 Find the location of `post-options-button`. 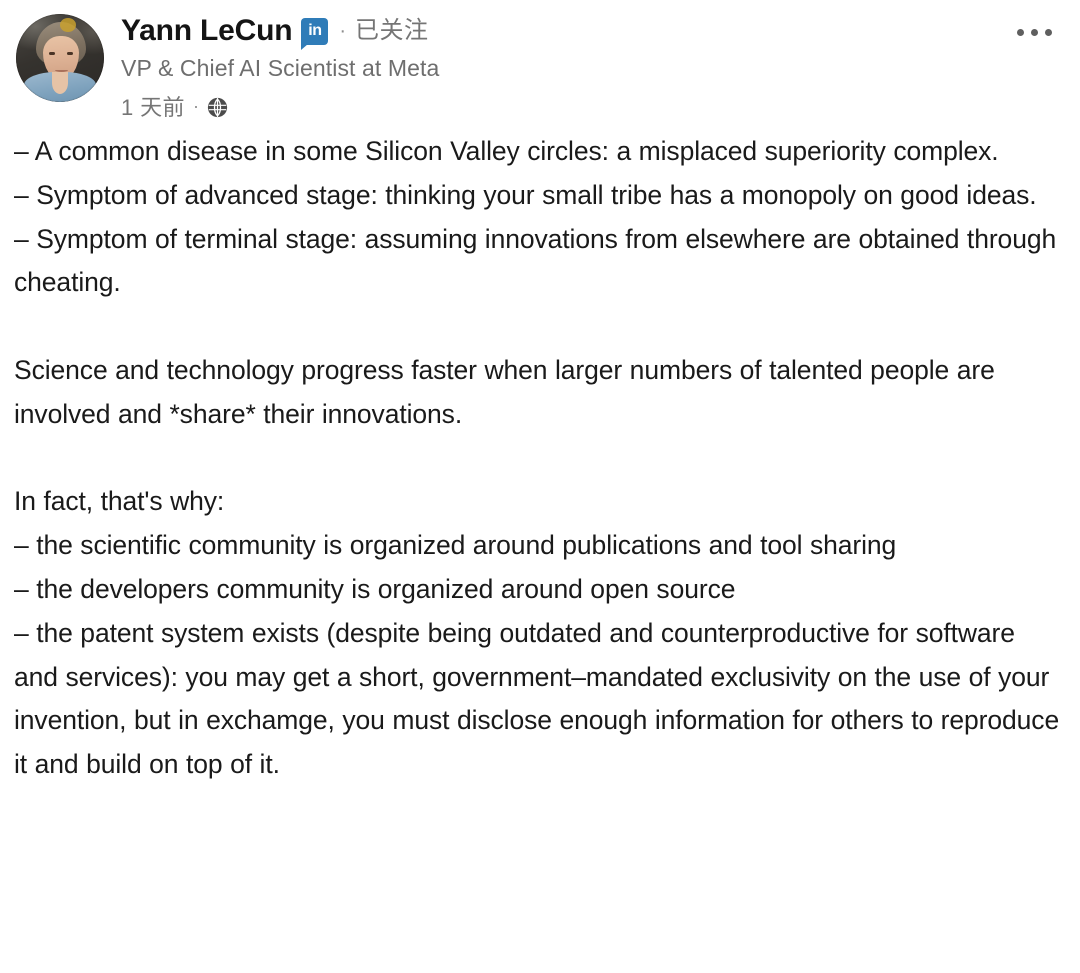

post-options-button is located at coordinates (1034, 32).